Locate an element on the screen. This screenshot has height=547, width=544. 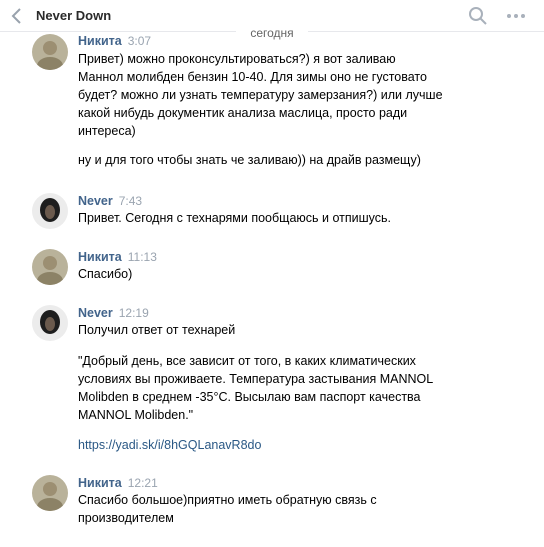
message-text: Получил ответ от технарей is located at coordinates (157, 330).